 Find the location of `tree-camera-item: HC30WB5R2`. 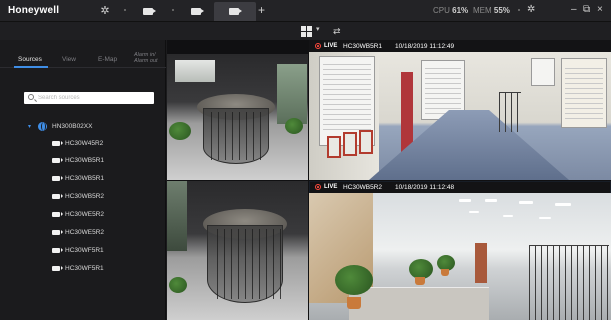

tree-camera-item: HC30WB5R2 is located at coordinates (102, 197).